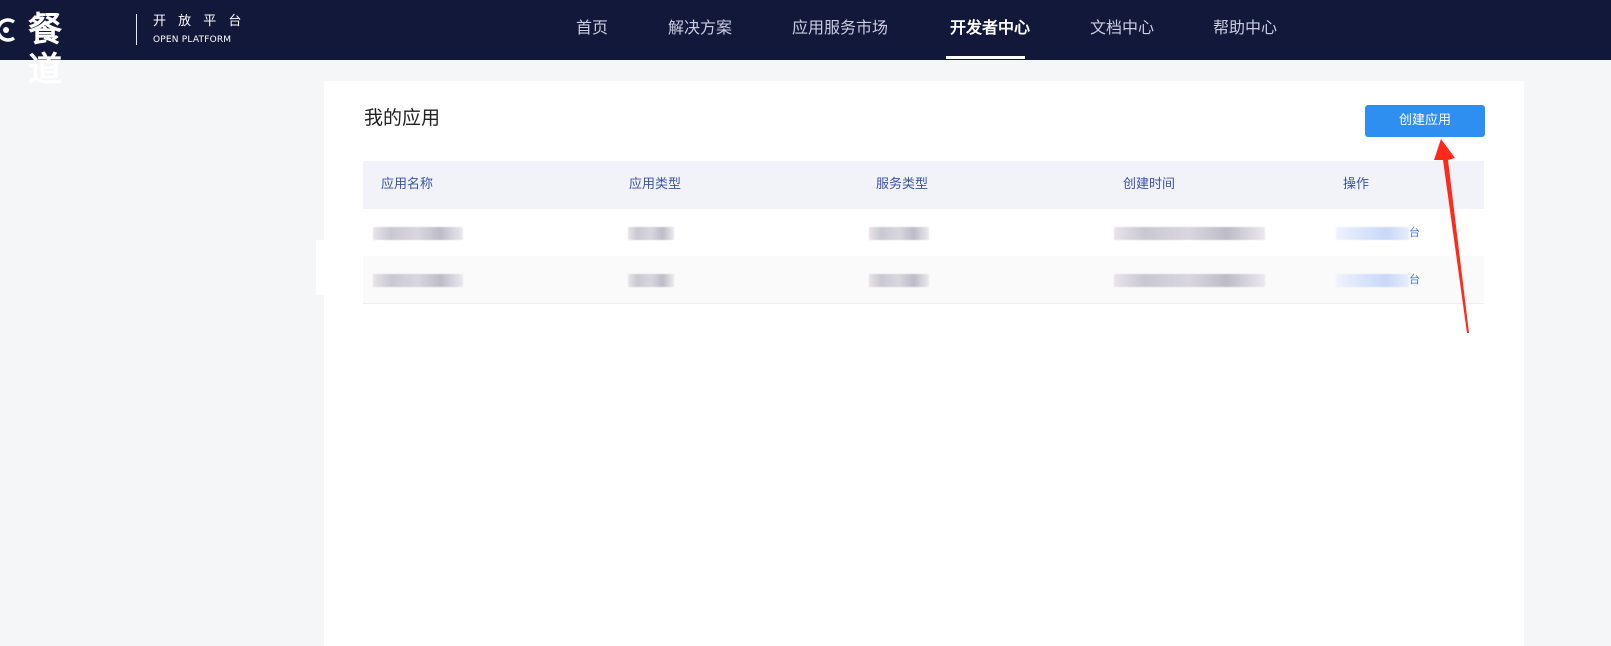 The width and height of the screenshot is (1611, 646). Describe the element at coordinates (655, 184) in the screenshot. I see `column-header-app-type: 应用类型` at that location.